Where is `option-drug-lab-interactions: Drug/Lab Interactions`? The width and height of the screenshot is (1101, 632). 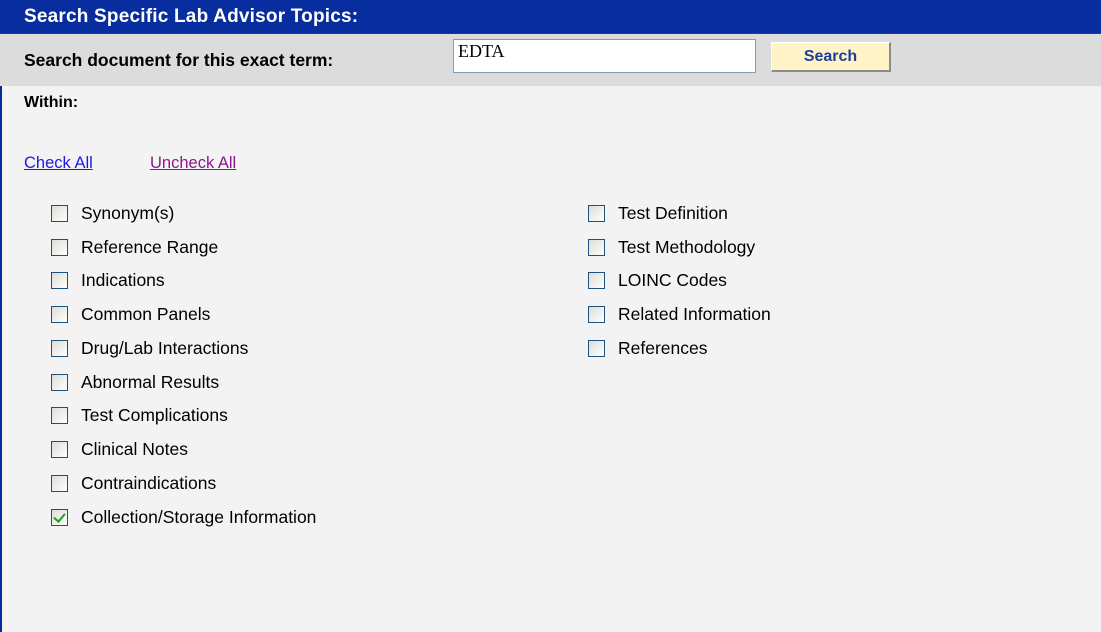 option-drug-lab-interactions: Drug/Lab Interactions is located at coordinates (149, 348).